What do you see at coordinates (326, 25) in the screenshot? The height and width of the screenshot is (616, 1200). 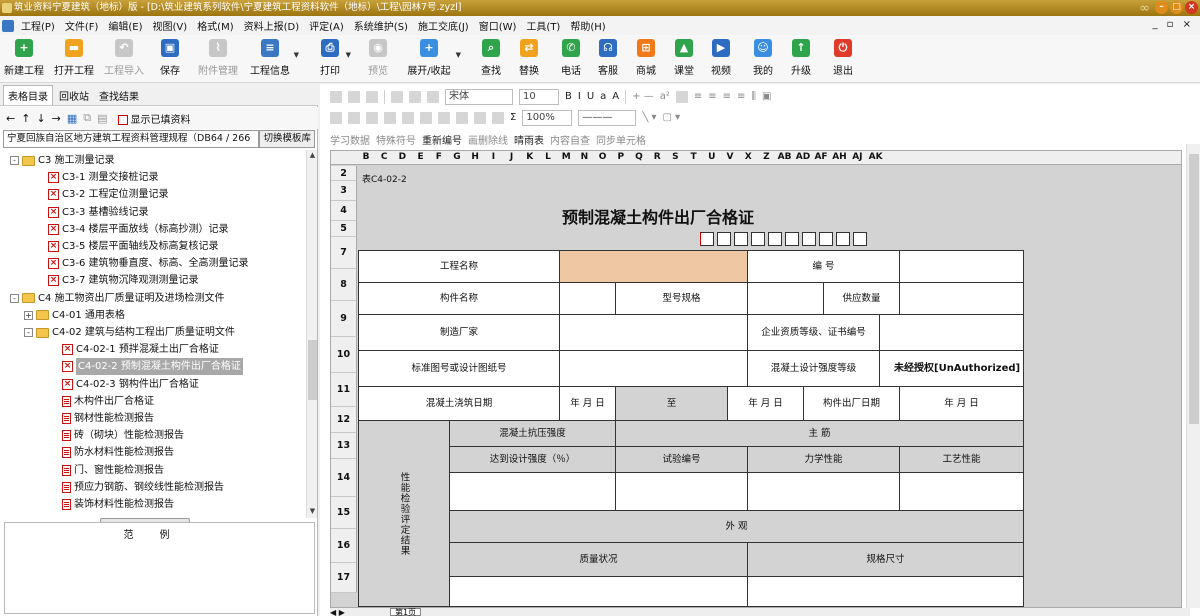 I see `menu-evaluate: 评定(A)` at bounding box center [326, 25].